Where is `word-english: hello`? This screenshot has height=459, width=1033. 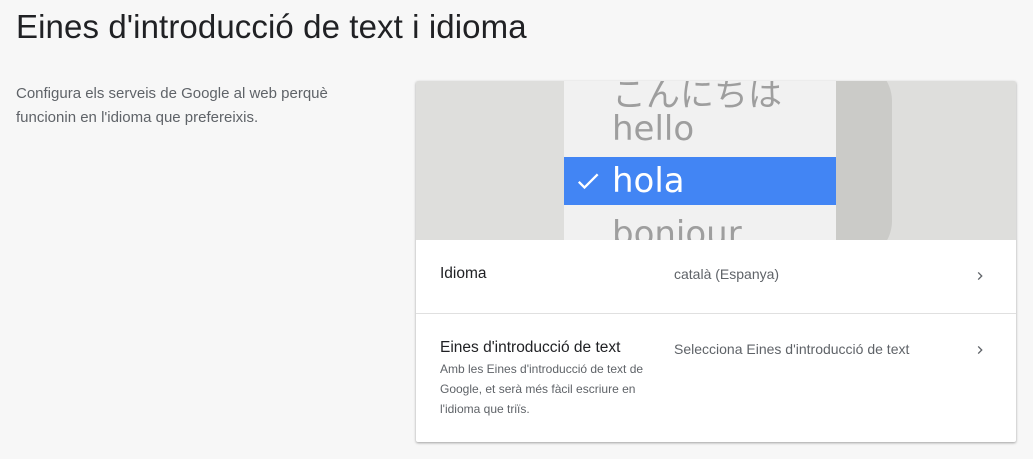 word-english: hello is located at coordinates (653, 129).